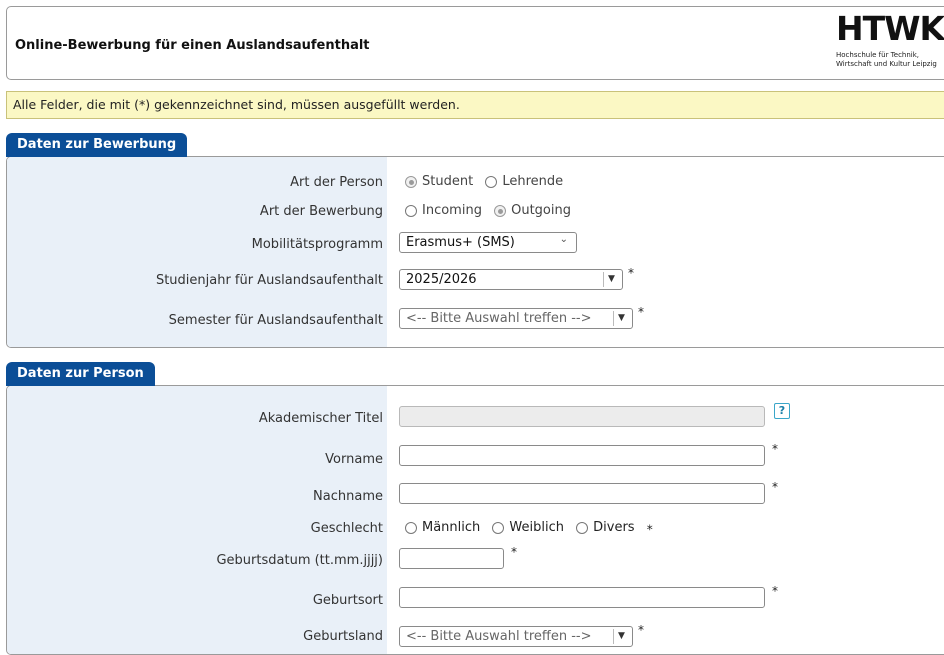 Image resolution: width=944 pixels, height=655 pixels. I want to click on radio-divers-label: Divers, so click(614, 527).